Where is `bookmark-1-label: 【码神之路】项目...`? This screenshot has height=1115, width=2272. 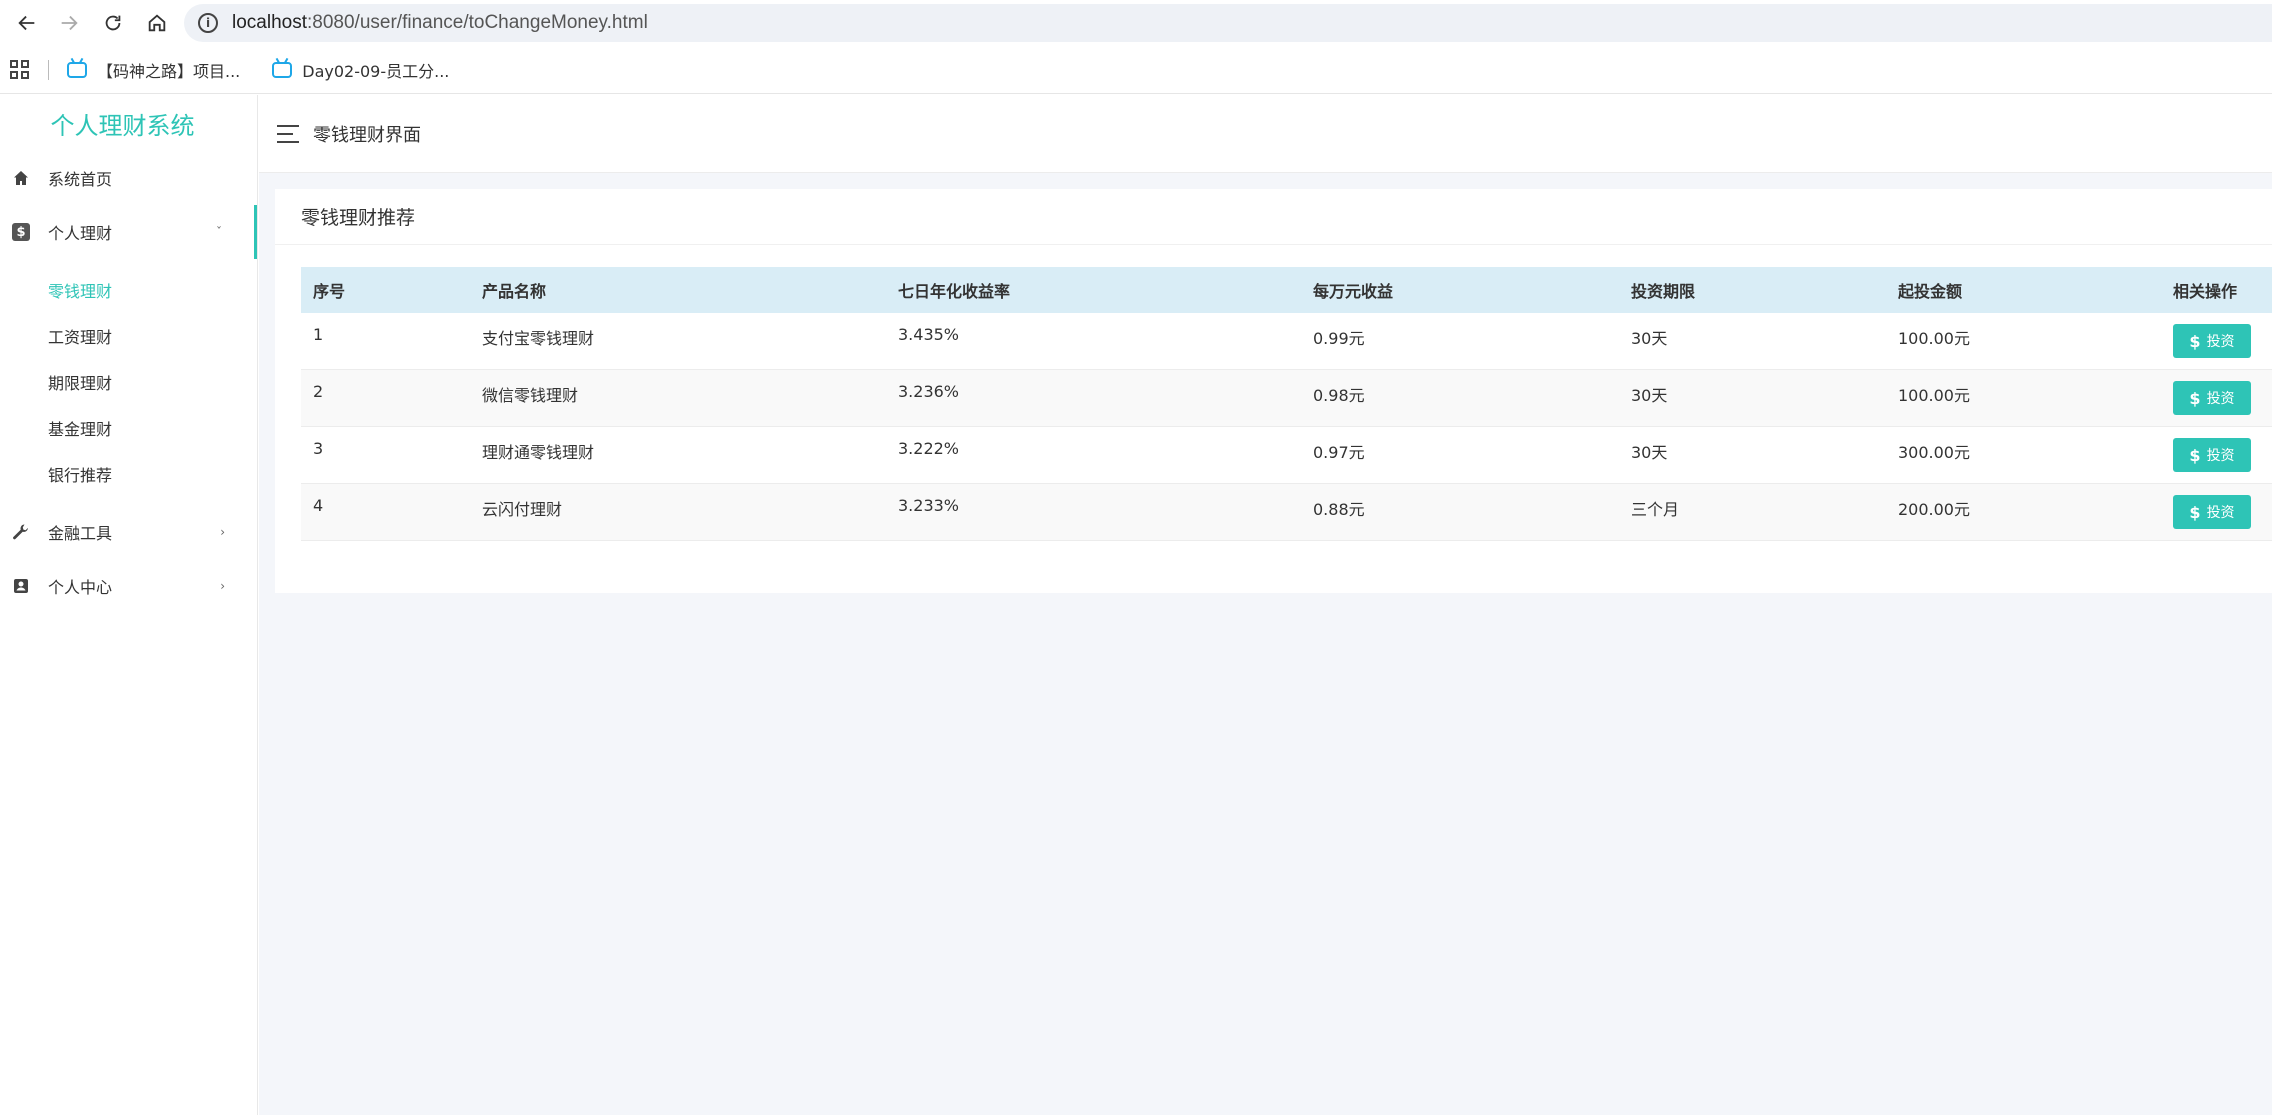
bookmark-1-label: 【码神之路】项目... is located at coordinates (169, 71).